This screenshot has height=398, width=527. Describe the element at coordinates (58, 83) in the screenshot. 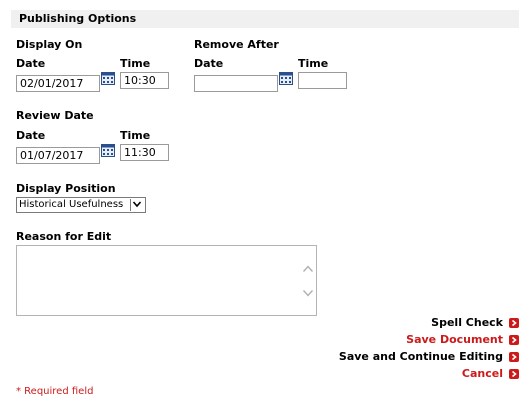

I see `display-on-date-input: 02/01/2017` at that location.